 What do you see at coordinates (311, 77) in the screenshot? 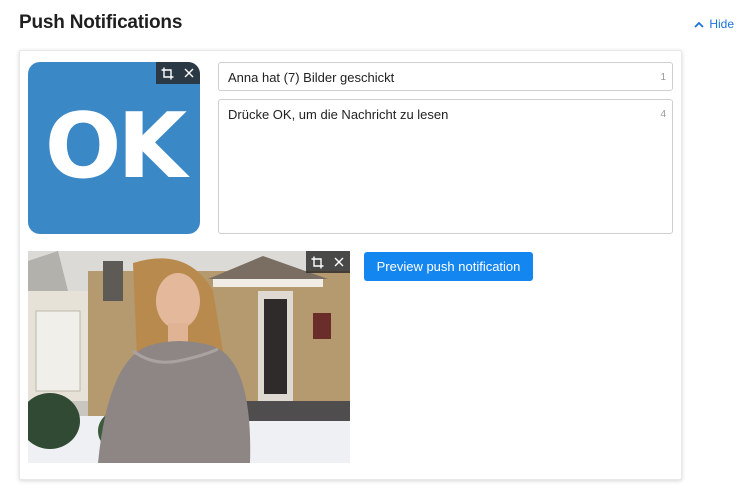
I see `notification-title-value: Anna hat (7) Bilder geschickt` at bounding box center [311, 77].